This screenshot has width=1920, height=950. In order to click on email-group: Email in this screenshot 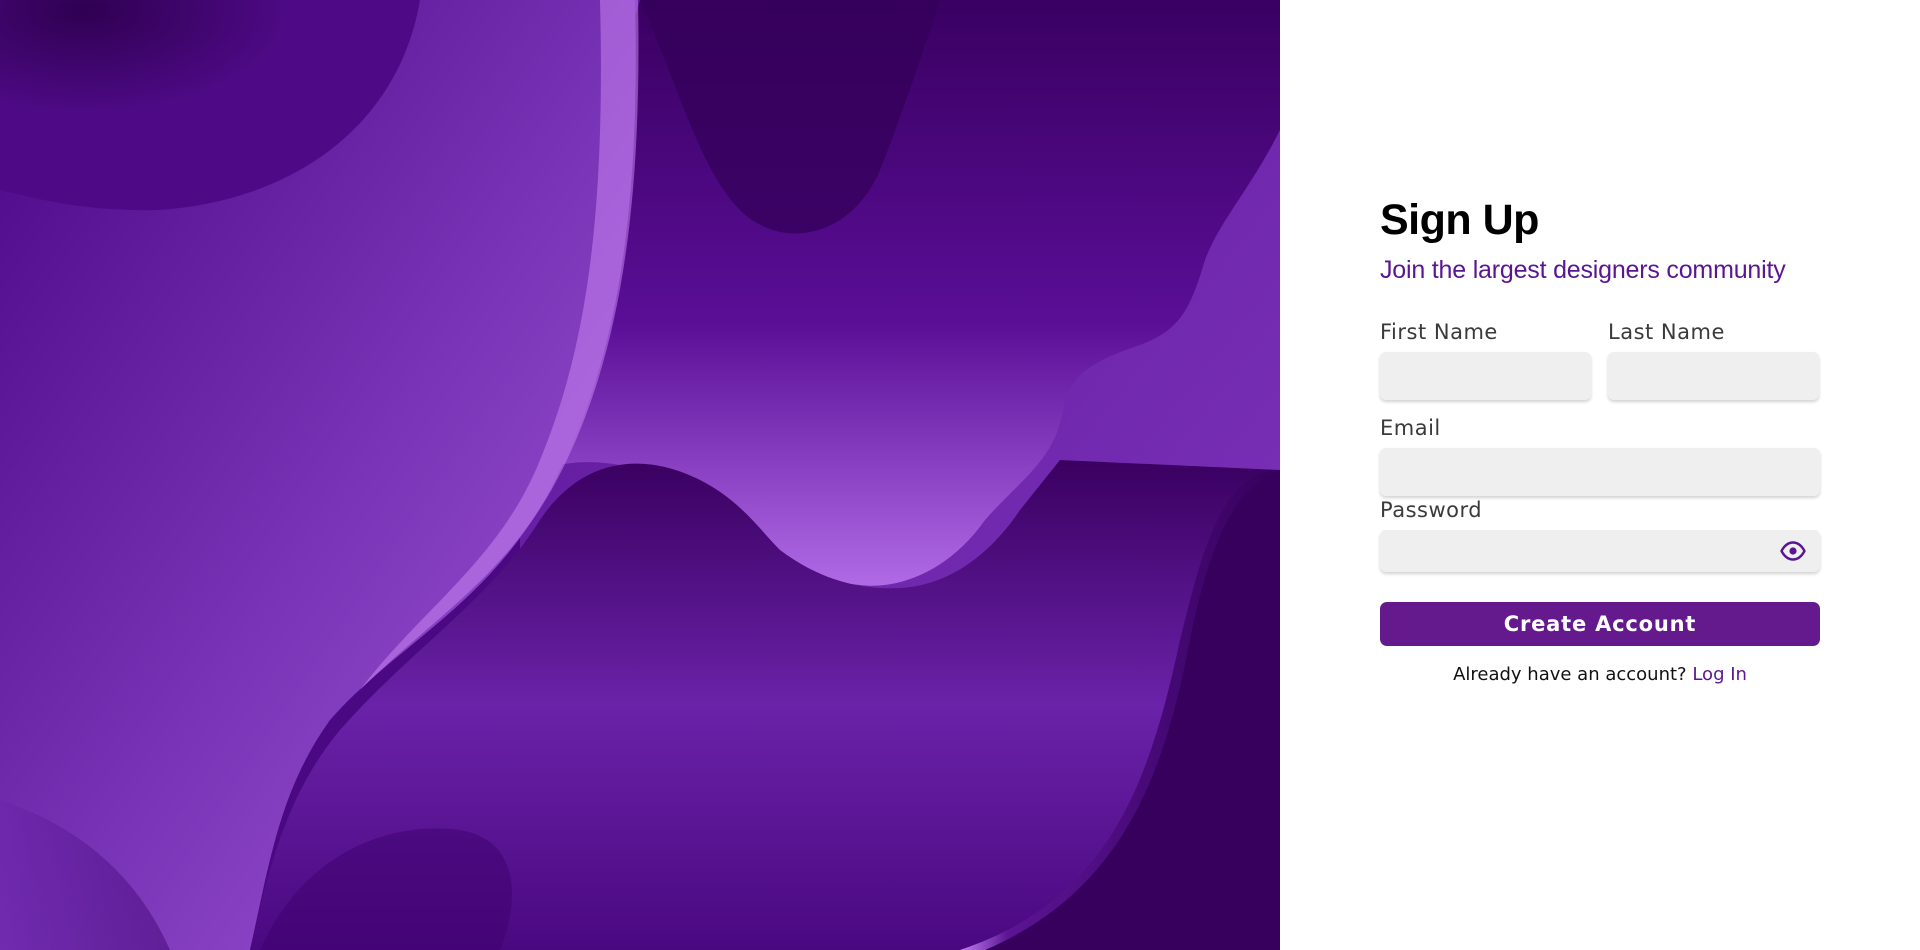, I will do `click(1600, 455)`.